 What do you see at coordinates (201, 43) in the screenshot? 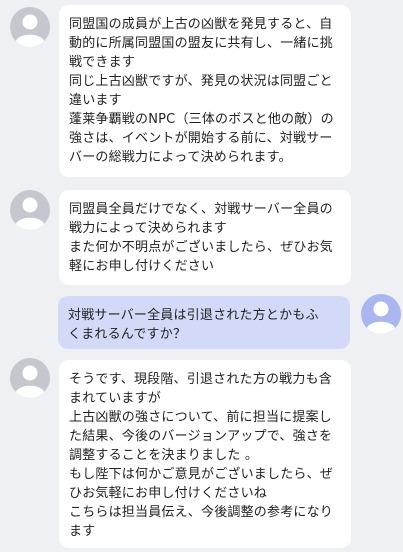
I see `message-line: 動的に所属同盟国の盟友に共有し、一緒に挑` at bounding box center [201, 43].